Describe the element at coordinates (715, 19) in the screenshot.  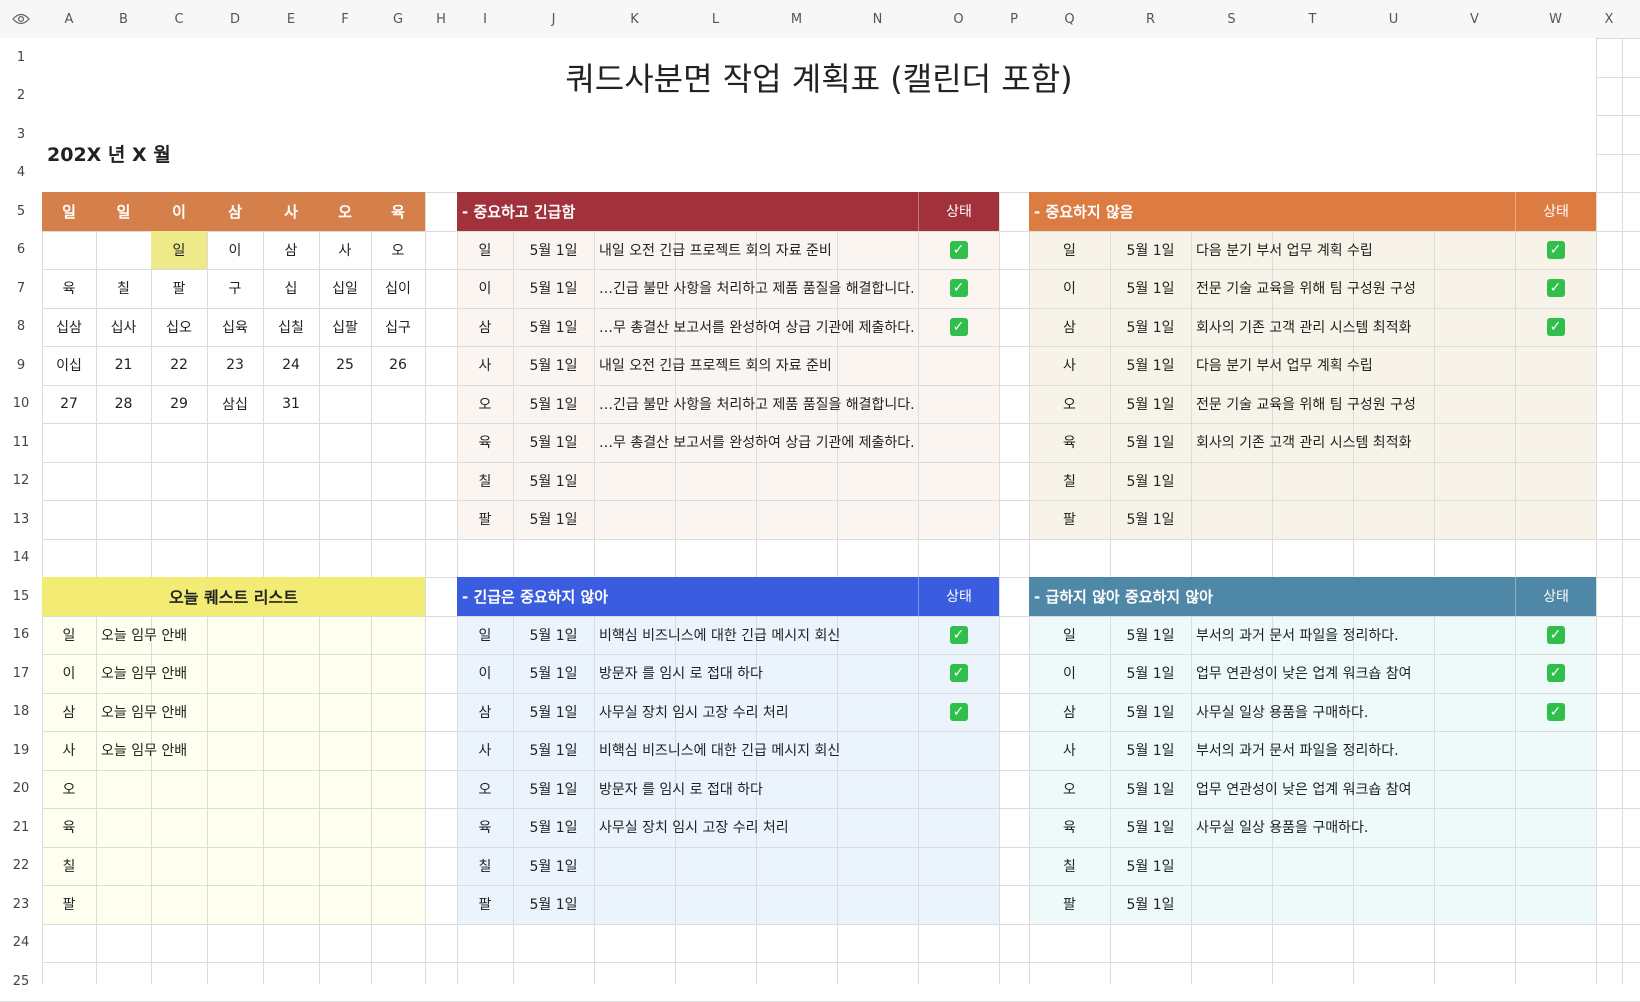
I see `column-header-L: L` at that location.